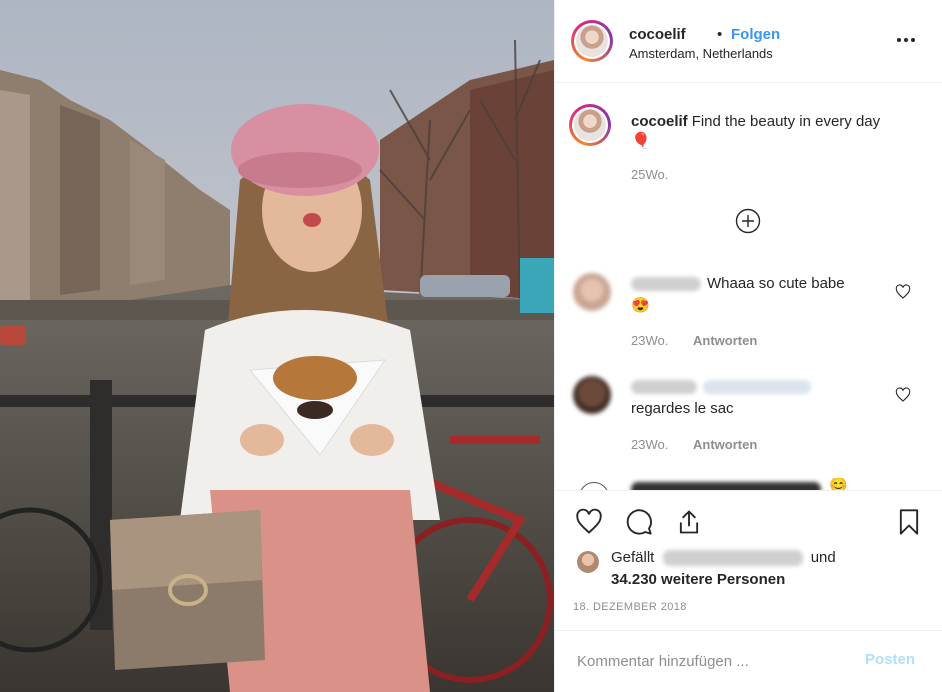  I want to click on smile-emoji: 😊, so click(838, 484).